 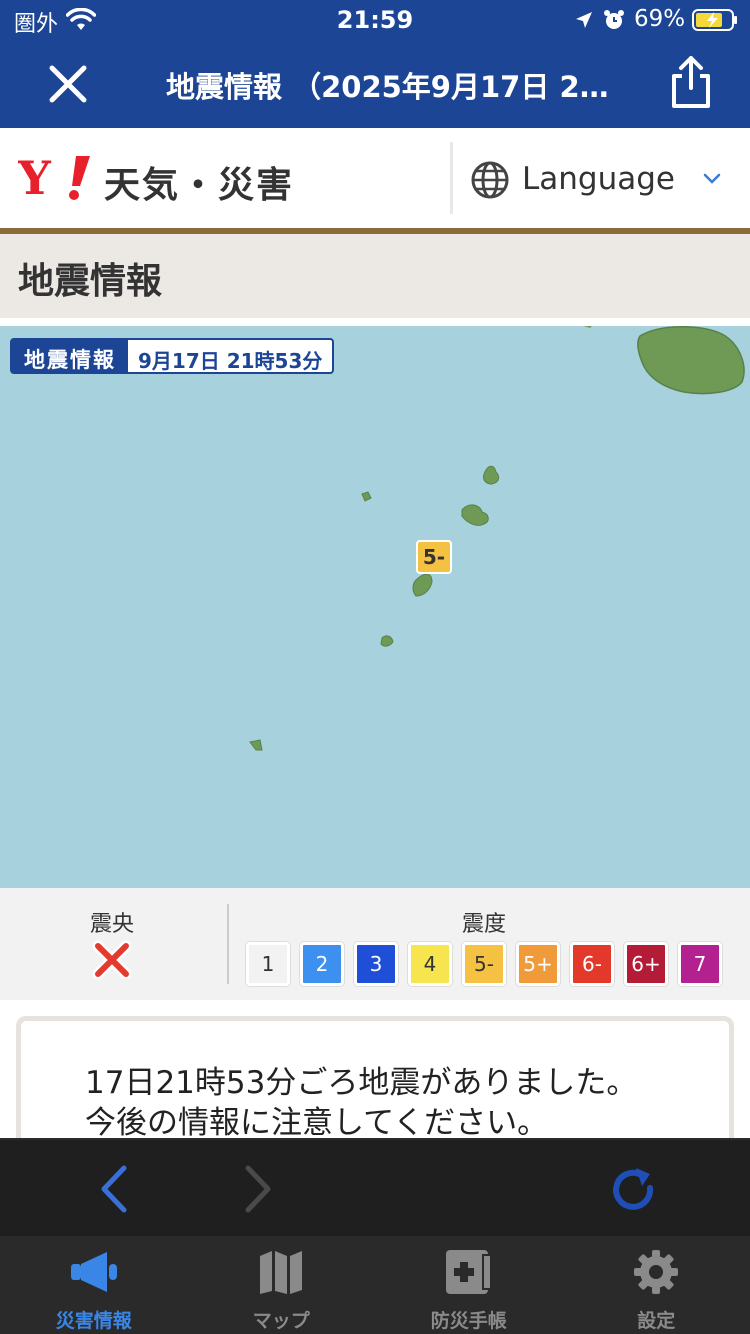 What do you see at coordinates (317, 1123) in the screenshot?
I see `info-message-line2: 今後の情報に注意してください。` at bounding box center [317, 1123].